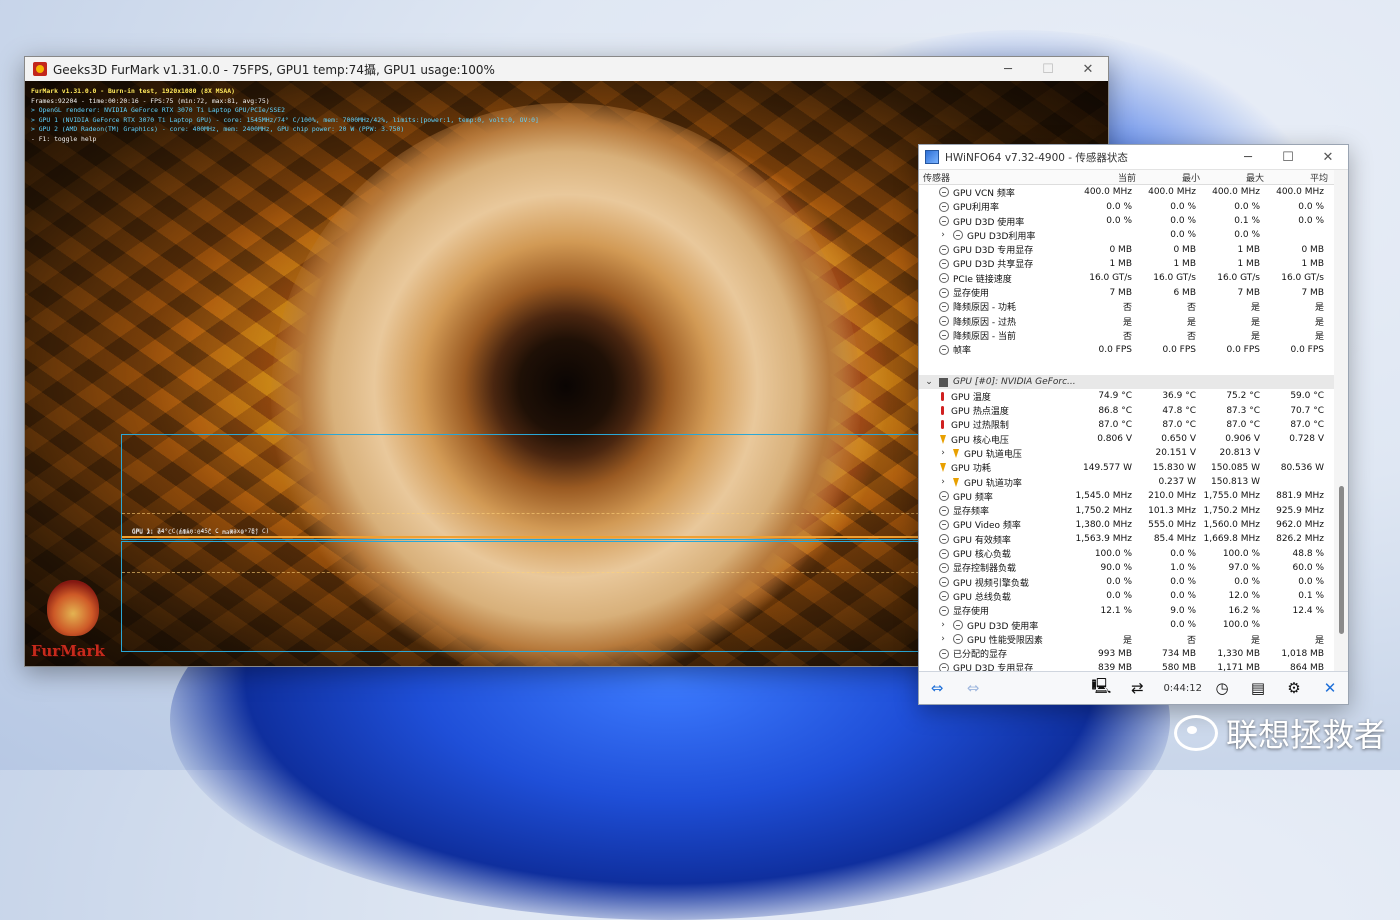  Describe the element at coordinates (1110, 278) in the screenshot. I see `sensor-value-cur: 16.0 GT/s` at that location.